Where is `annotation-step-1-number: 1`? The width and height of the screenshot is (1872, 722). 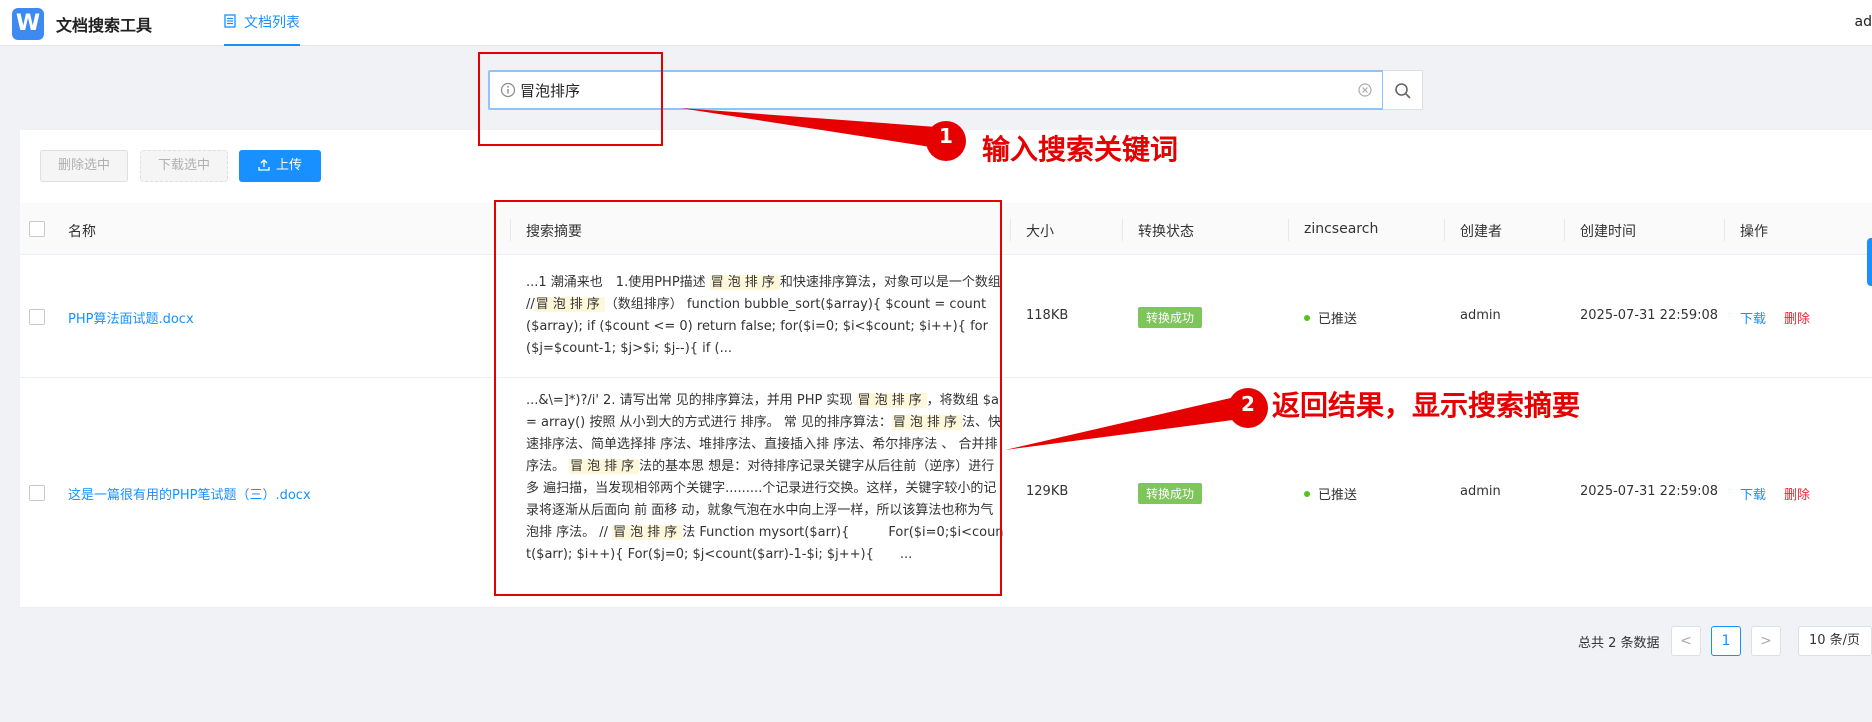
annotation-step-1-number: 1 is located at coordinates (946, 136).